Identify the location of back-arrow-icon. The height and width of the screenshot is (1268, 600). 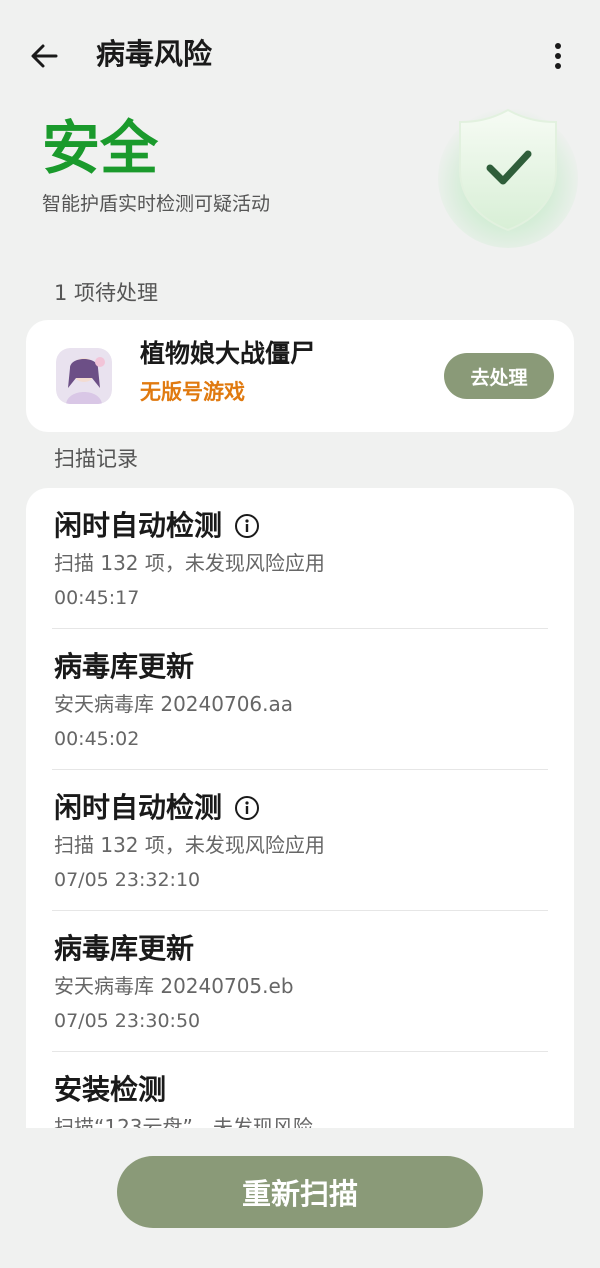
(46, 56).